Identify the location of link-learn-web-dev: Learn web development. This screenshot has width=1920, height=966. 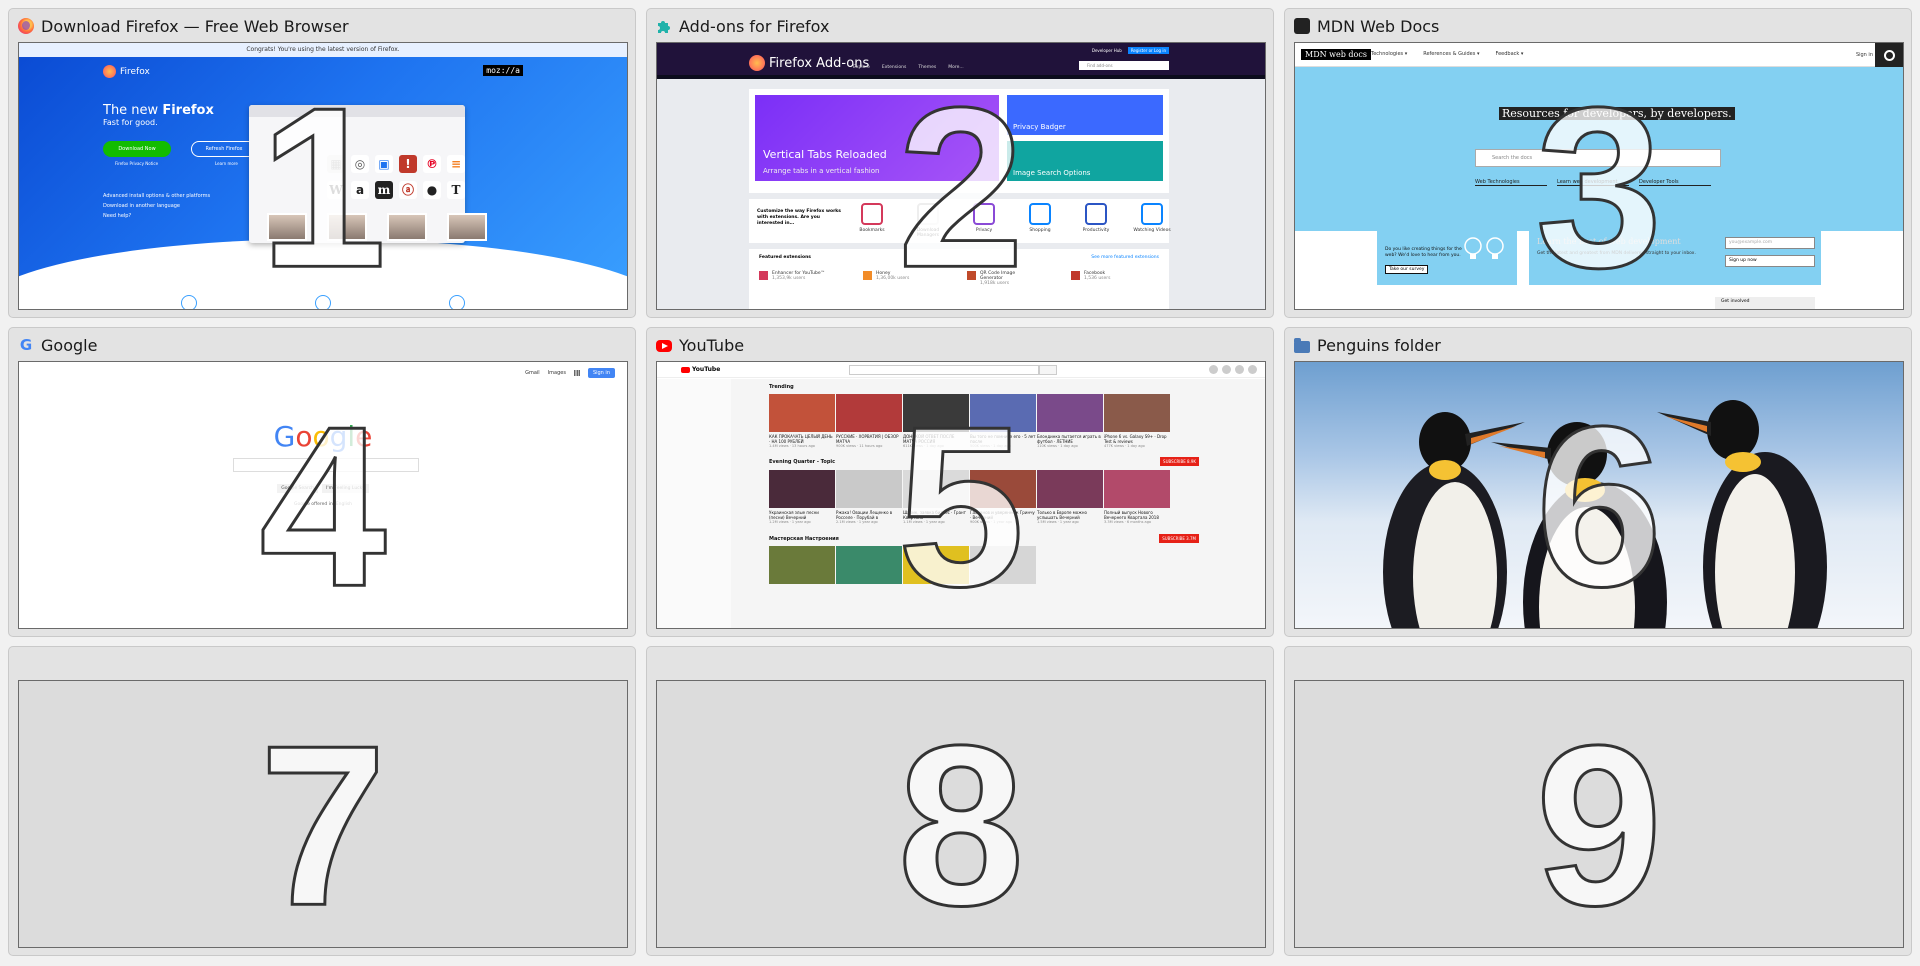
(1593, 182).